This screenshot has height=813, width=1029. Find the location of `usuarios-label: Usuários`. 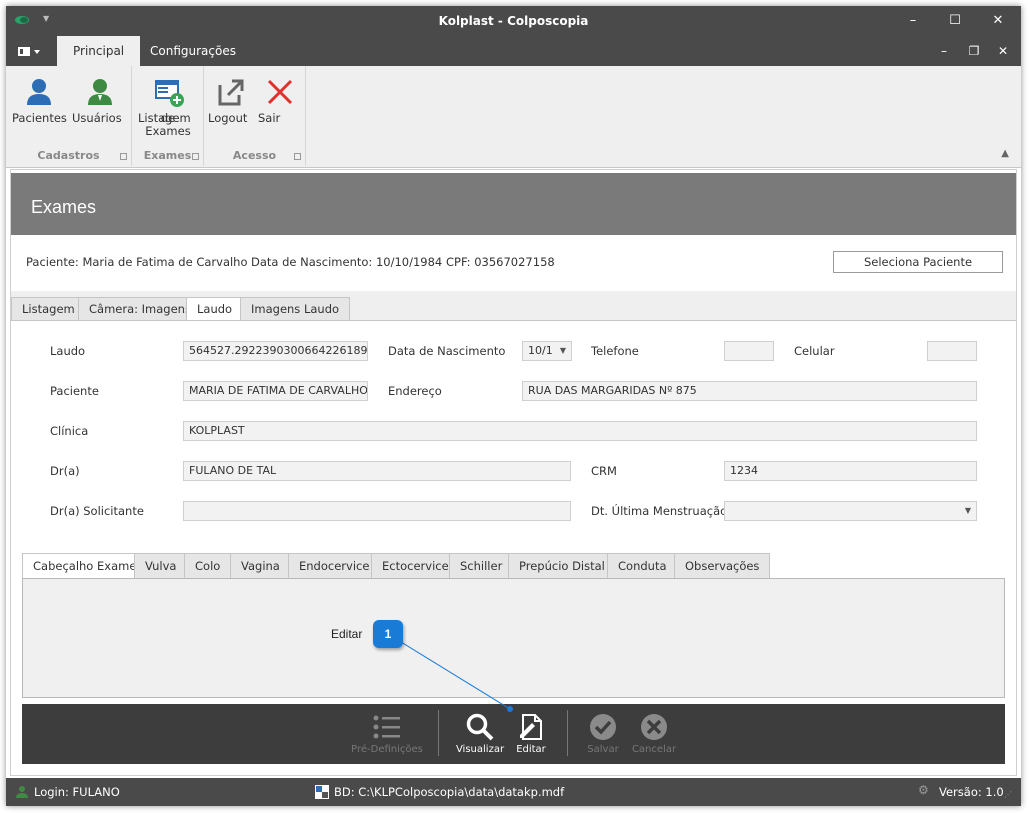

usuarios-label: Usuários is located at coordinates (97, 118).